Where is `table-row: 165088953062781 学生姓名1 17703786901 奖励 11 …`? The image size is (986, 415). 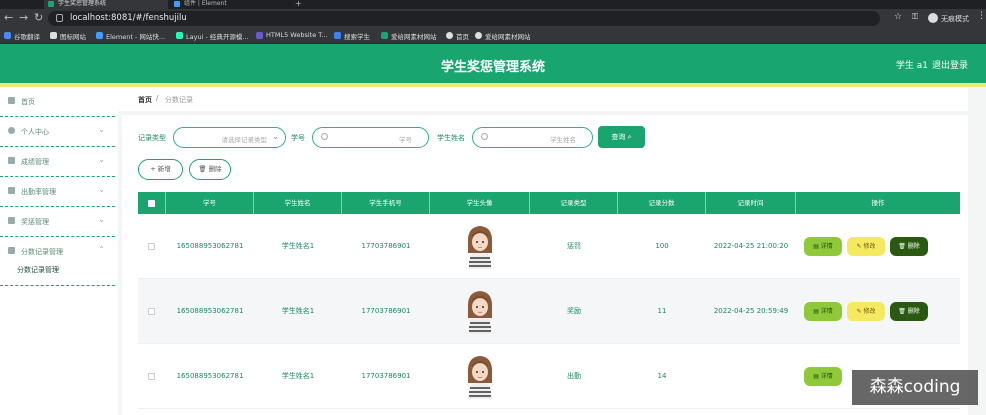
table-row: 165088953062781 学生姓名1 17703786901 奖励 11 … is located at coordinates (549, 311).